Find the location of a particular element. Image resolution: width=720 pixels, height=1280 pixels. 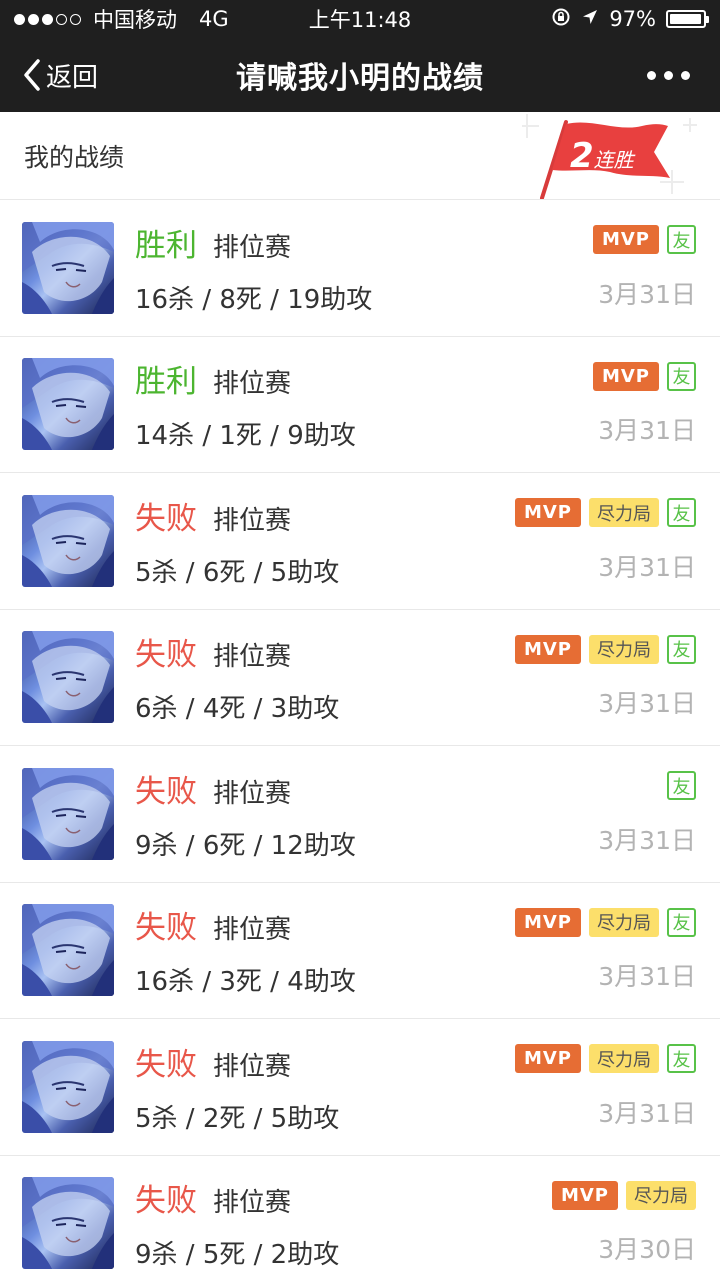

streak-label: 连胜 is located at coordinates (613, 160).